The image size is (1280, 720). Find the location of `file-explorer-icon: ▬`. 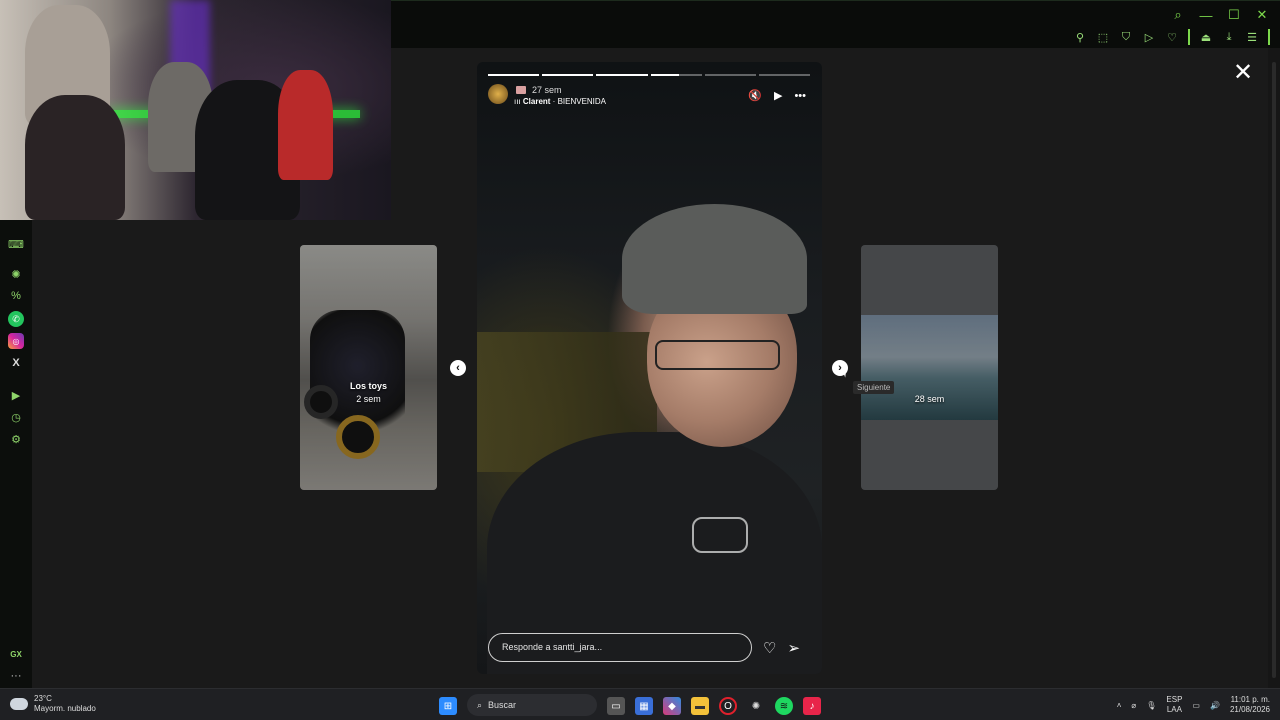

file-explorer-icon: ▬ is located at coordinates (700, 706).